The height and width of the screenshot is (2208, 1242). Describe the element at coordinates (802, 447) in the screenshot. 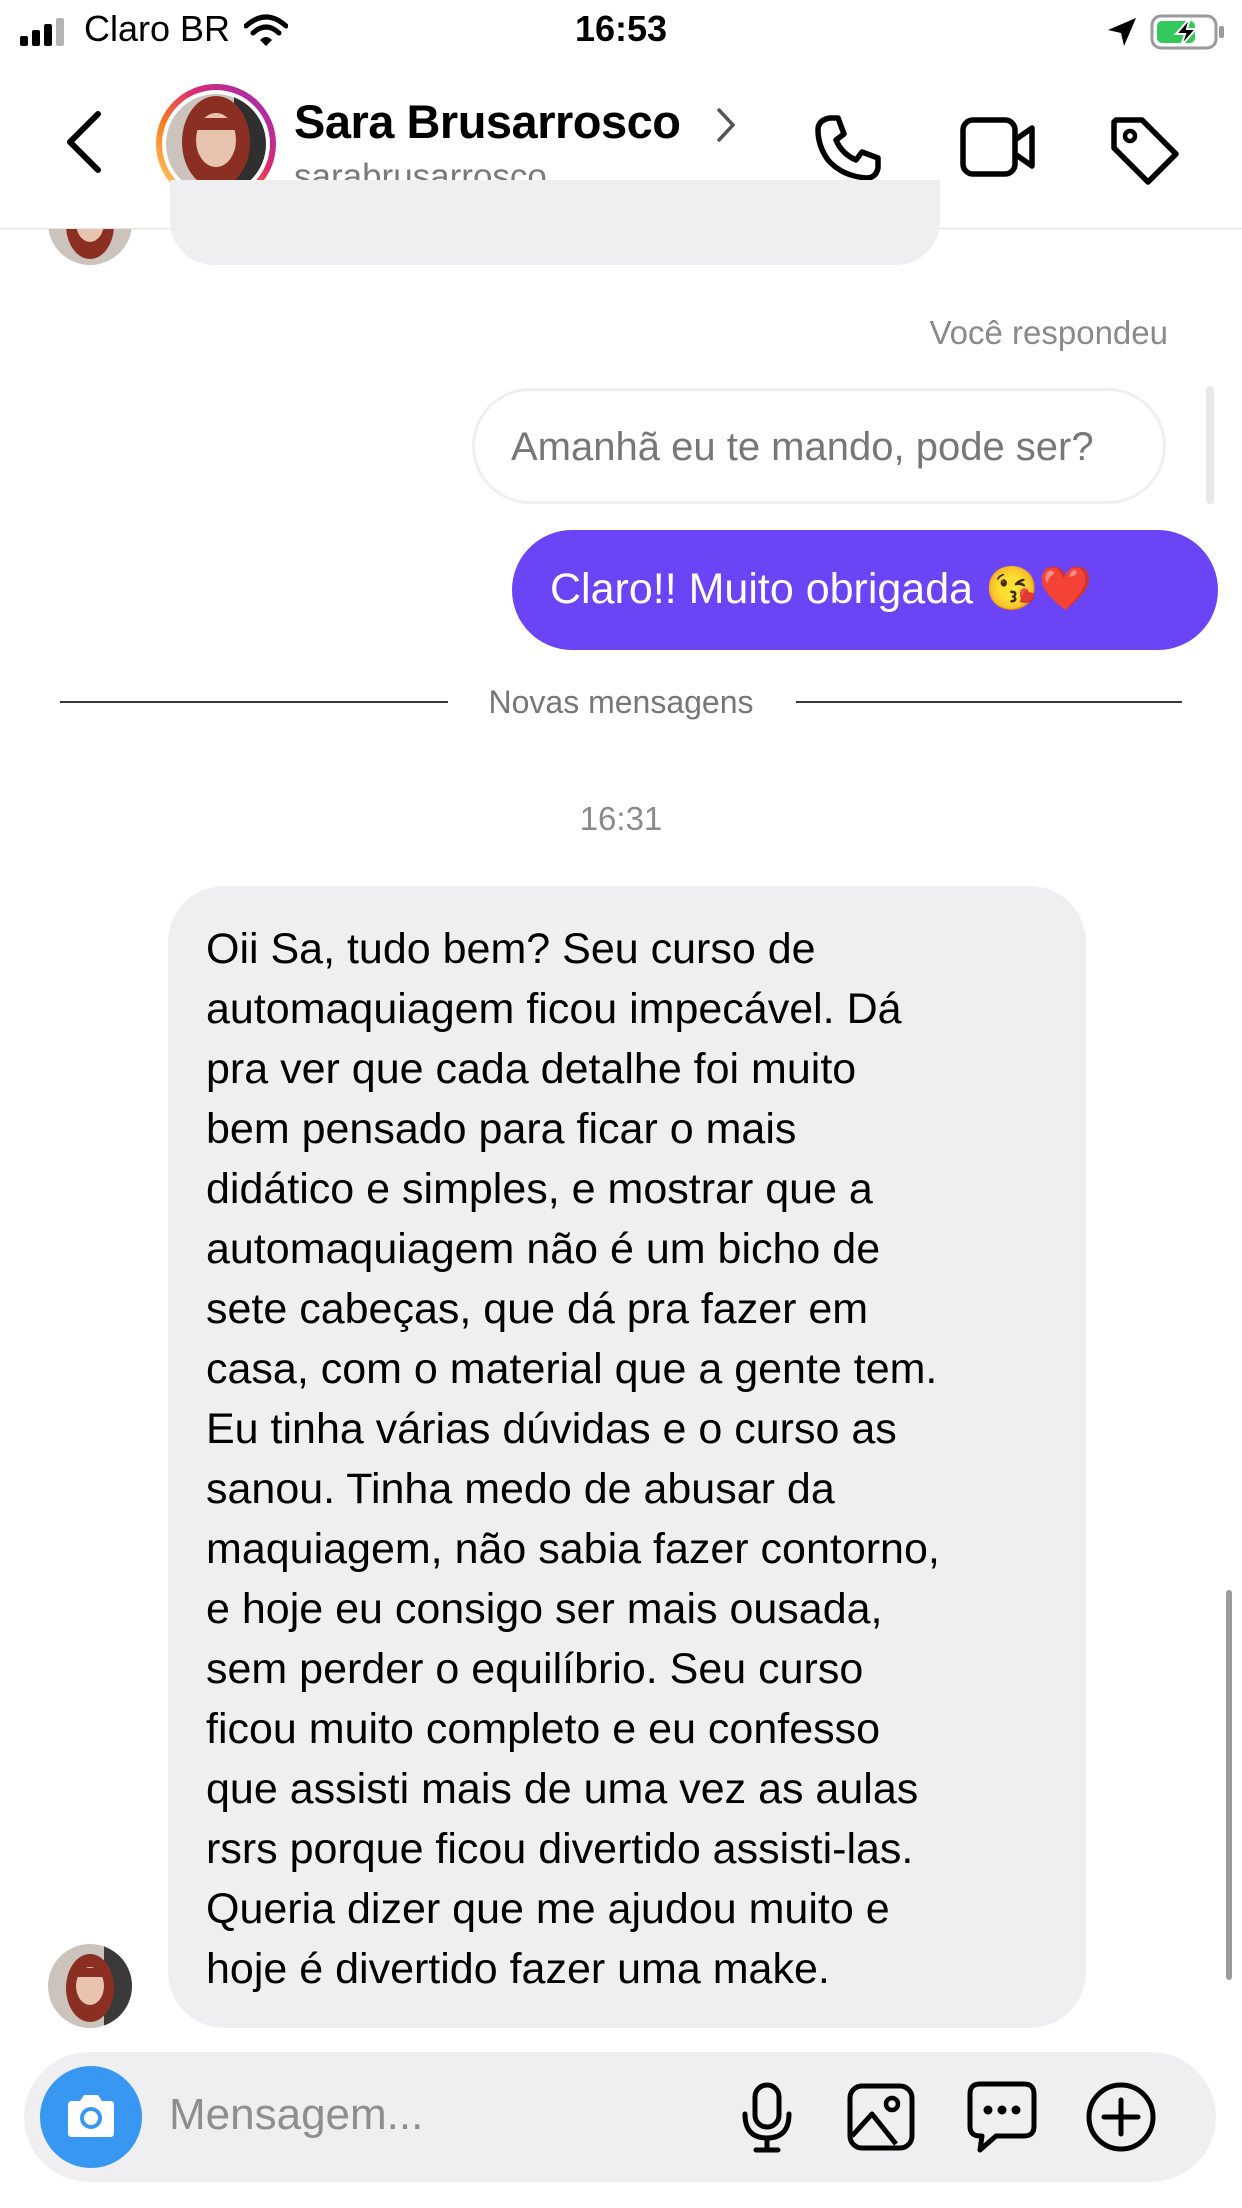

I see `replied-message-text: Amanhã eu te mando, pode ser?` at that location.